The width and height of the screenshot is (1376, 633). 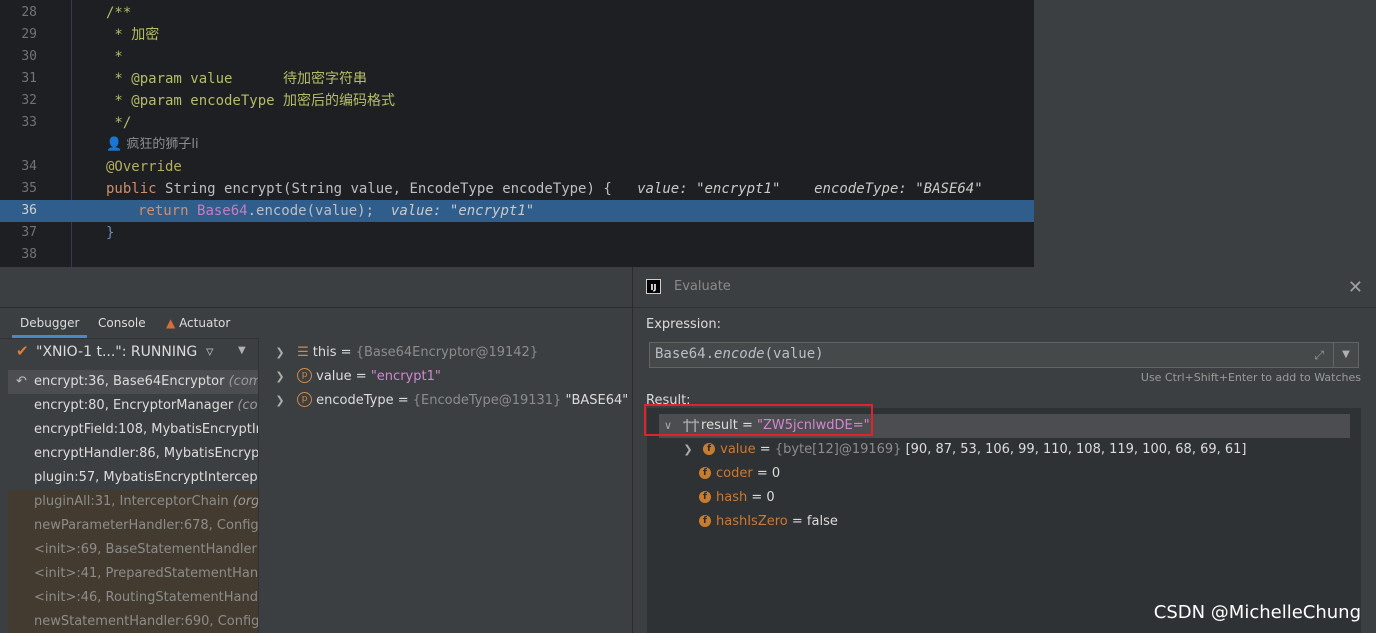 What do you see at coordinates (119, 123) in the screenshot?
I see `code-text: */` at bounding box center [119, 123].